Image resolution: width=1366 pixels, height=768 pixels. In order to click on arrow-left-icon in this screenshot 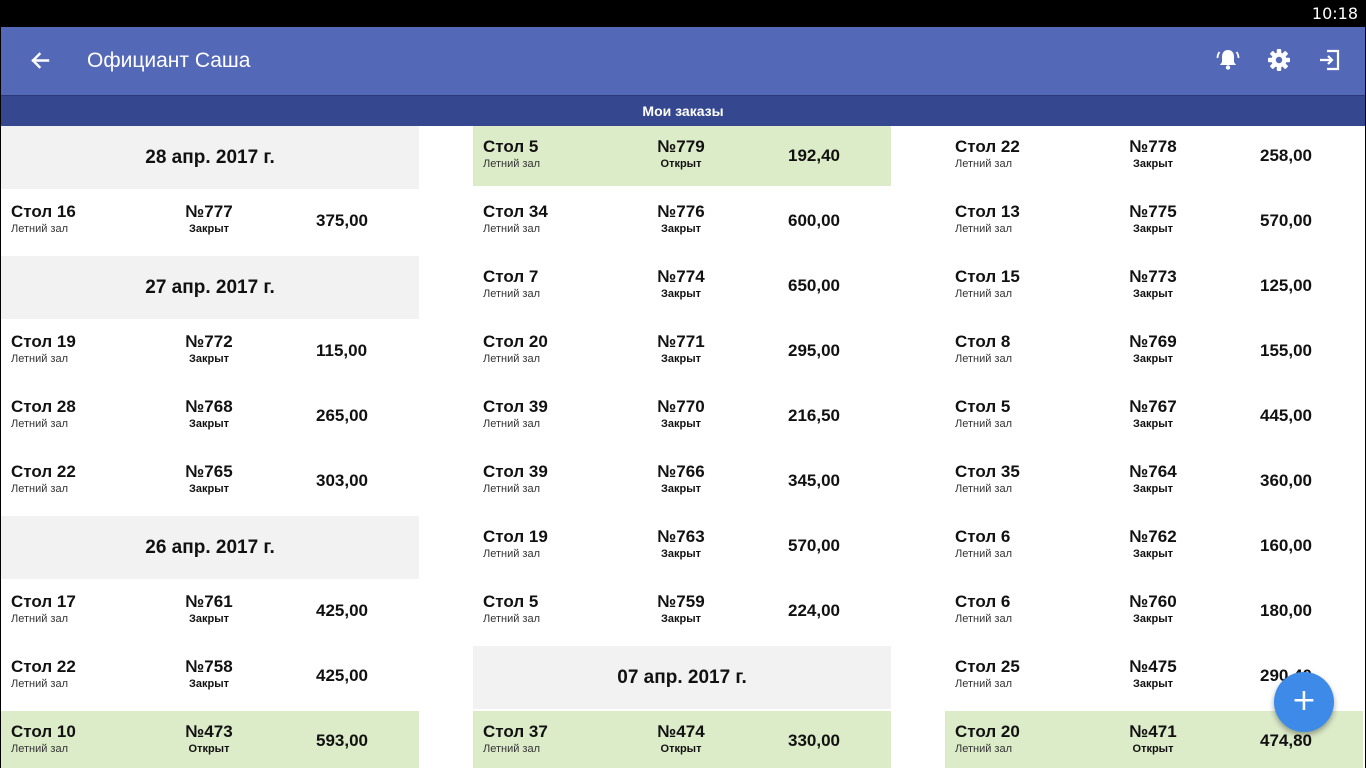, I will do `click(40, 60)`.